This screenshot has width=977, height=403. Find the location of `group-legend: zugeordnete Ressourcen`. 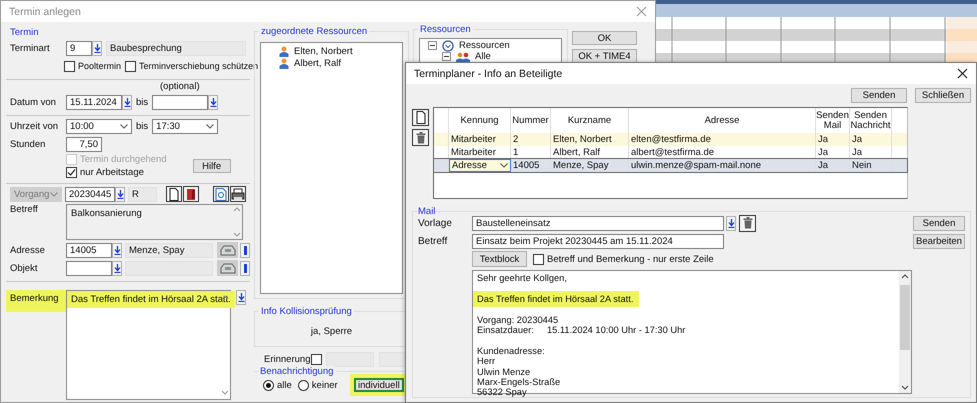

group-legend: zugeordnete Ressourcen is located at coordinates (314, 31).